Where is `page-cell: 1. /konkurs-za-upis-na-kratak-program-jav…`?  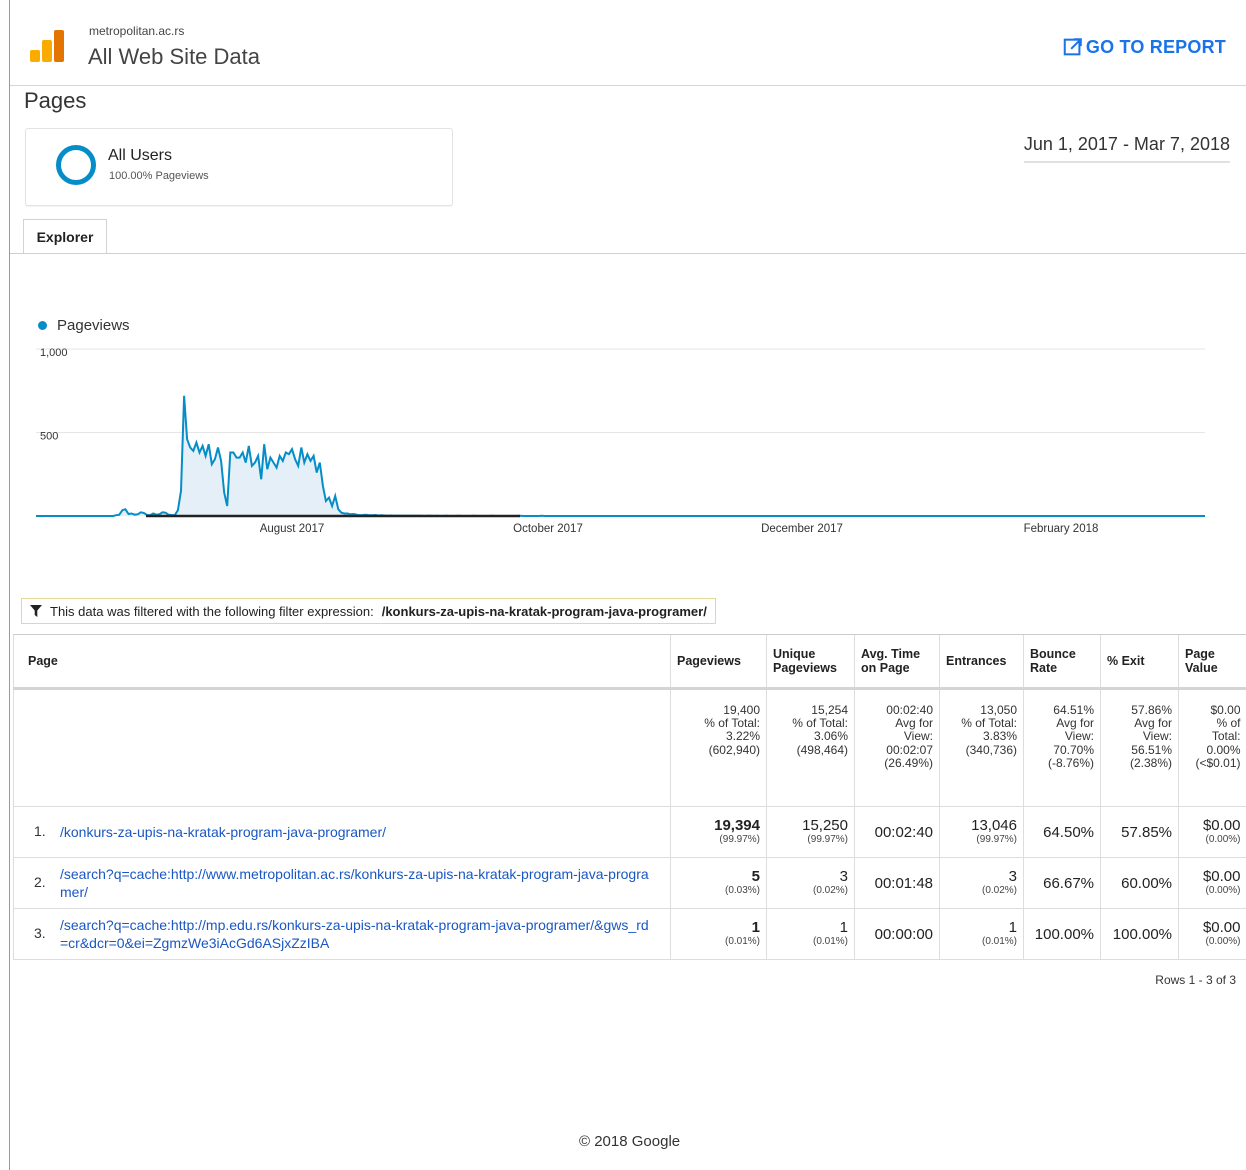 page-cell: 1. /konkurs-za-upis-na-kratak-program-jav… is located at coordinates (342, 832).